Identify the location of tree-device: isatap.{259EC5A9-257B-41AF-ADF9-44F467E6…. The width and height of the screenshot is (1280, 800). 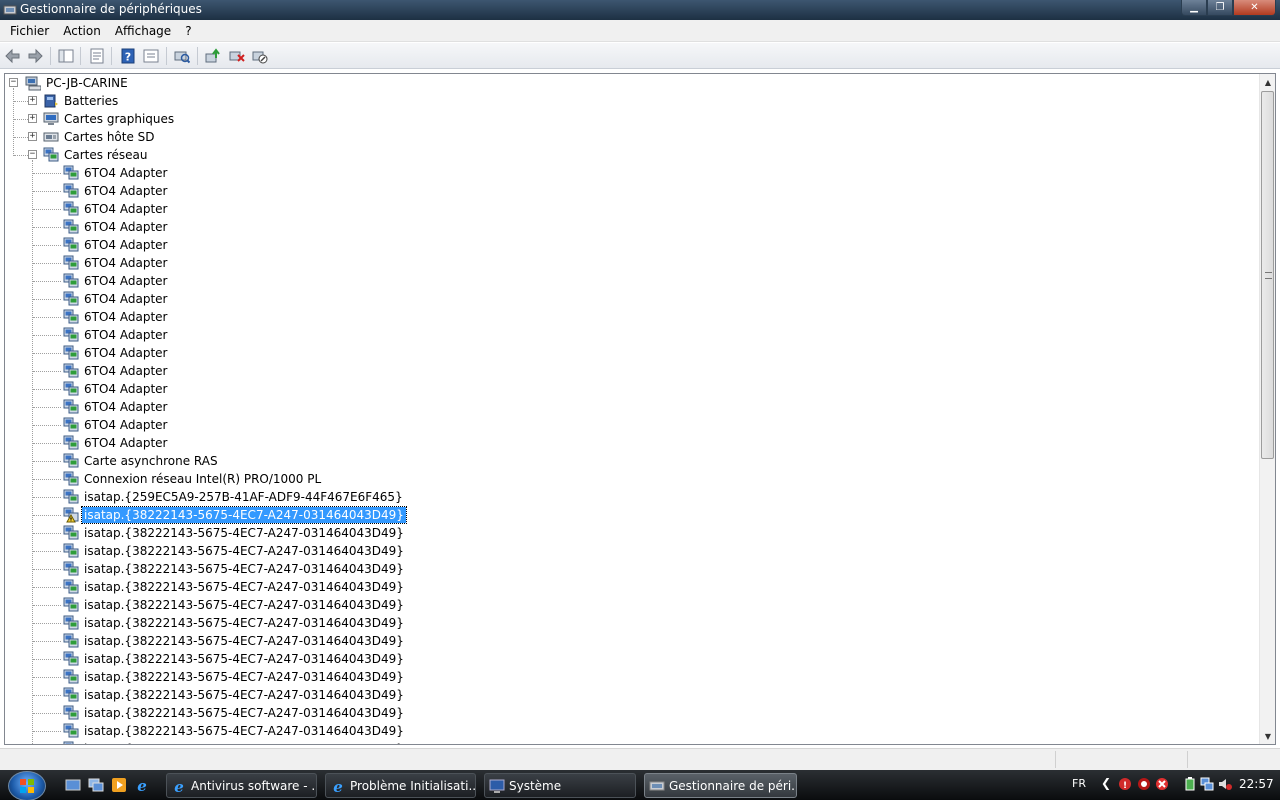
(234, 497).